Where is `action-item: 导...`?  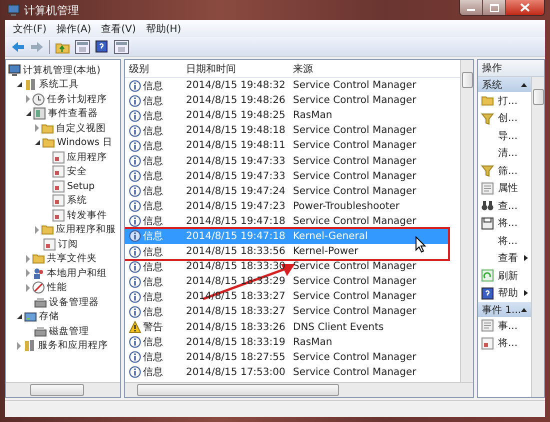 action-item: 导... is located at coordinates (508, 135).